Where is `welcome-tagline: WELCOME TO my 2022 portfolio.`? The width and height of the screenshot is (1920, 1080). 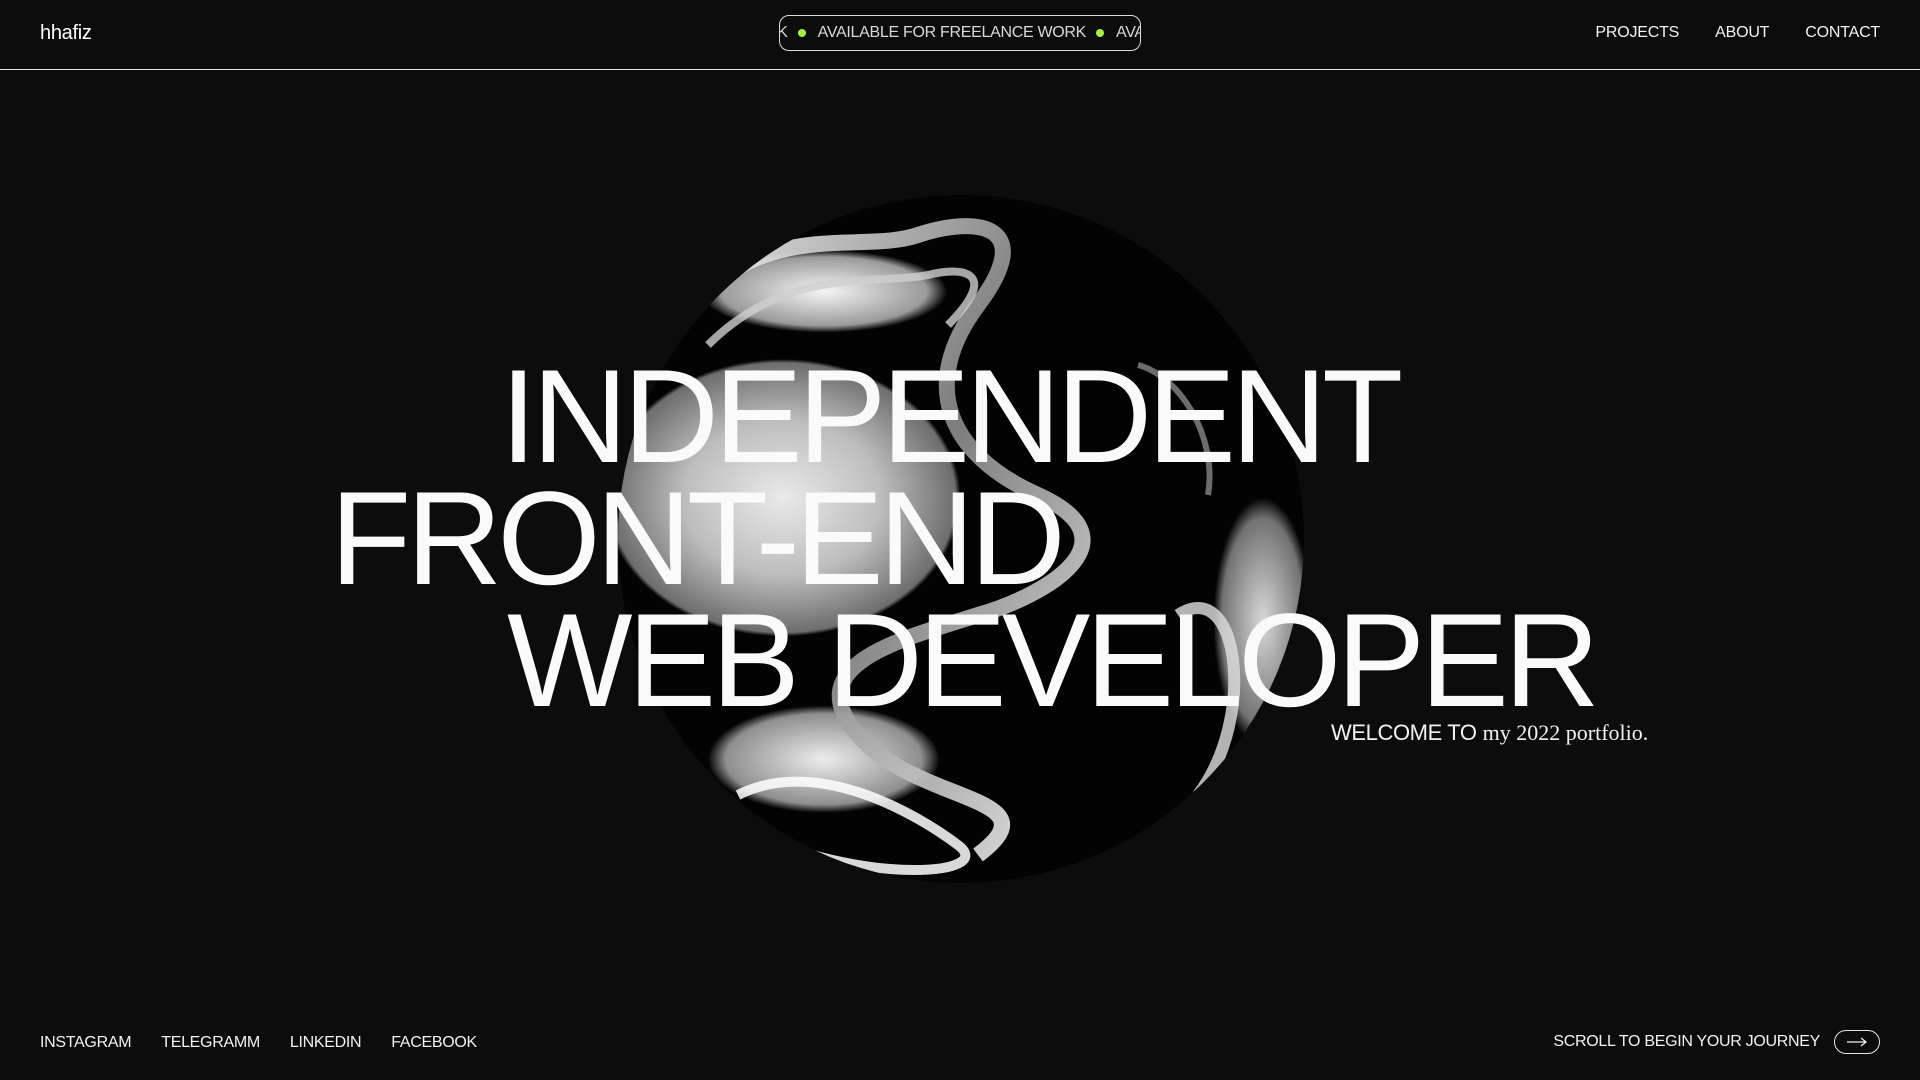 welcome-tagline: WELCOME TO my 2022 portfolio. is located at coordinates (1489, 733).